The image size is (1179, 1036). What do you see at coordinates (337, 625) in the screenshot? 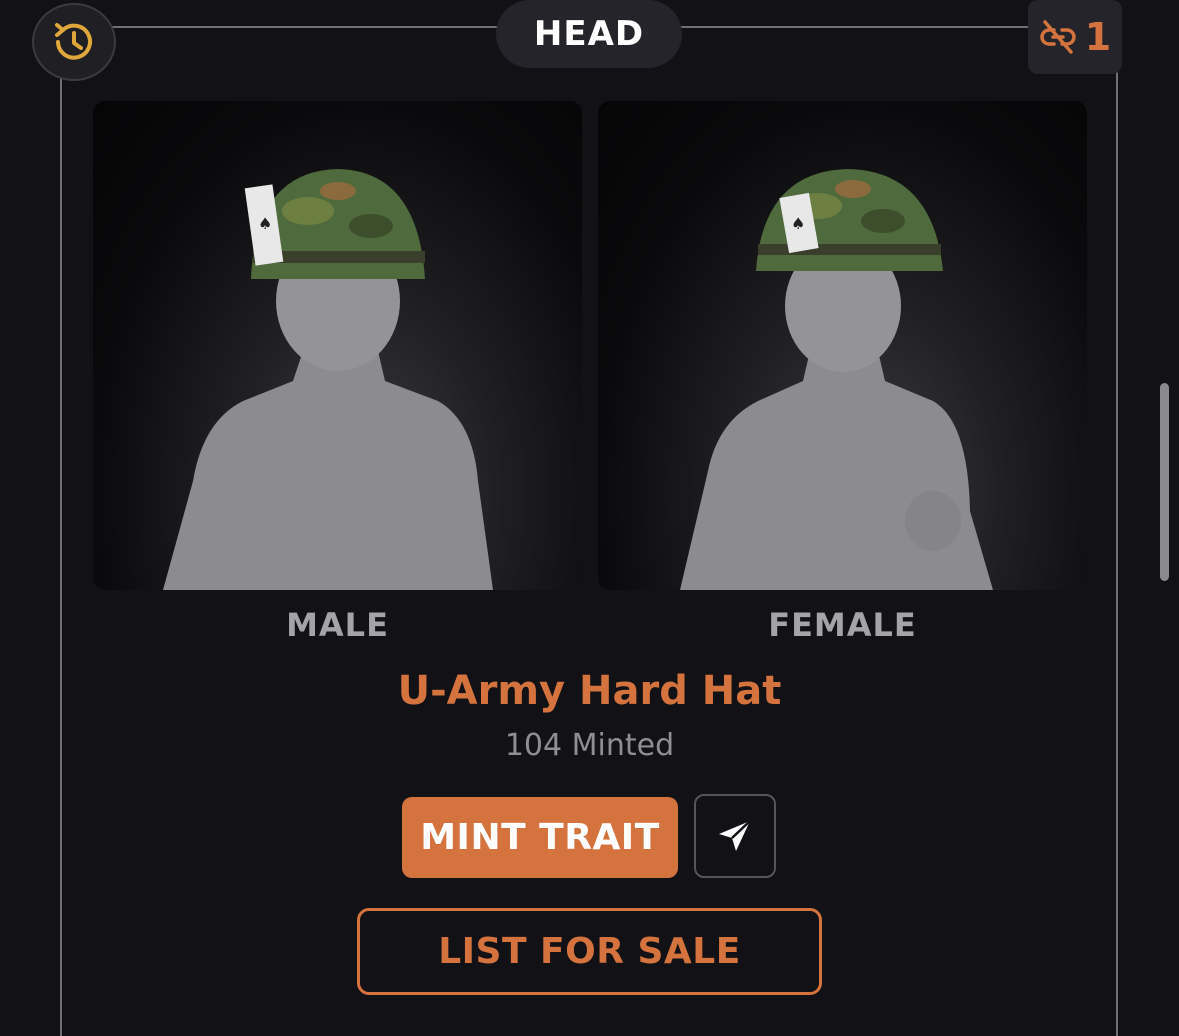
I see `male-preview-label: MALE` at bounding box center [337, 625].